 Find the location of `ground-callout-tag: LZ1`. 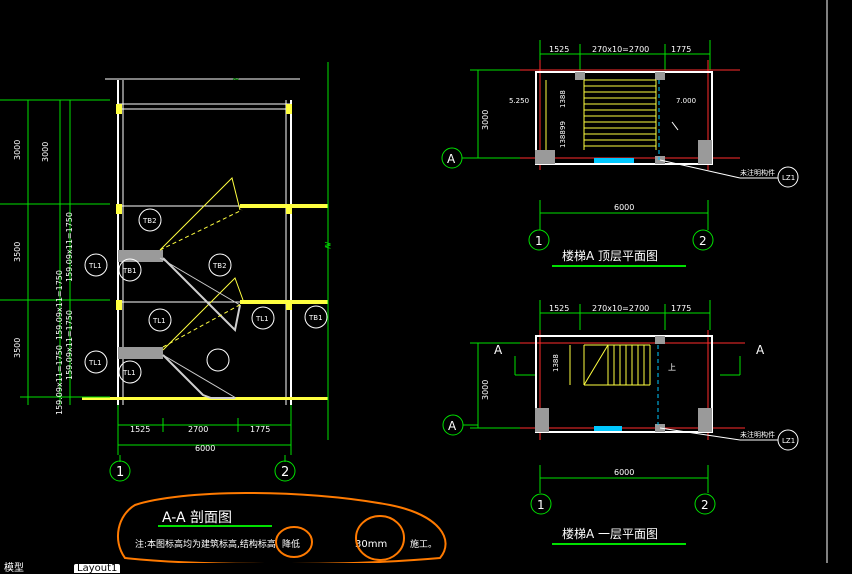

ground-callout-tag: LZ1 is located at coordinates (788, 441).